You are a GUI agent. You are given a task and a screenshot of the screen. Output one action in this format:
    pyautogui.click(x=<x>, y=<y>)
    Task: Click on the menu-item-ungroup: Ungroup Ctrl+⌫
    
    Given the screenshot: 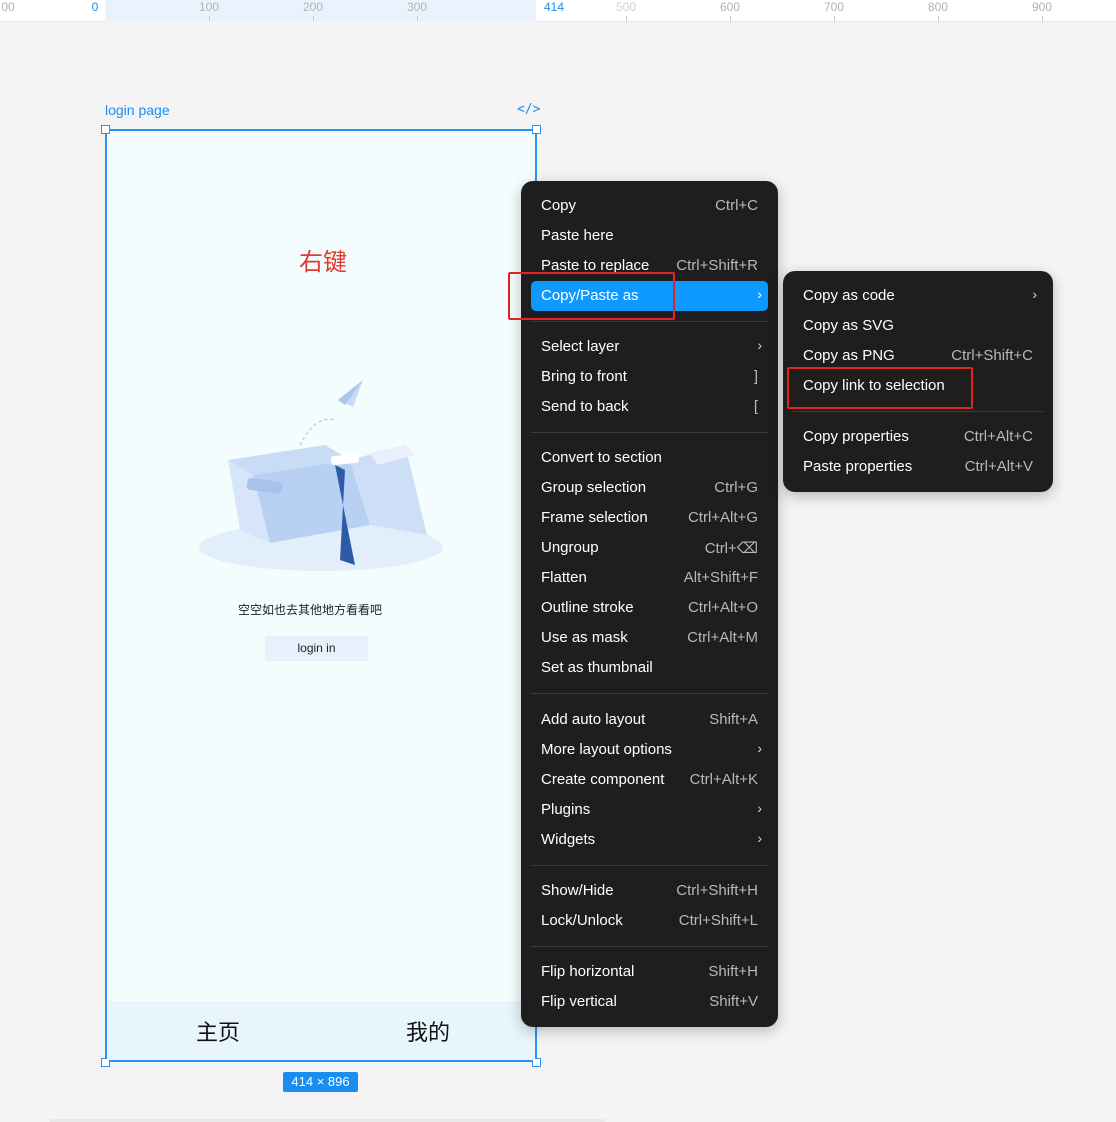 What is the action you would take?
    pyautogui.click(x=649, y=548)
    